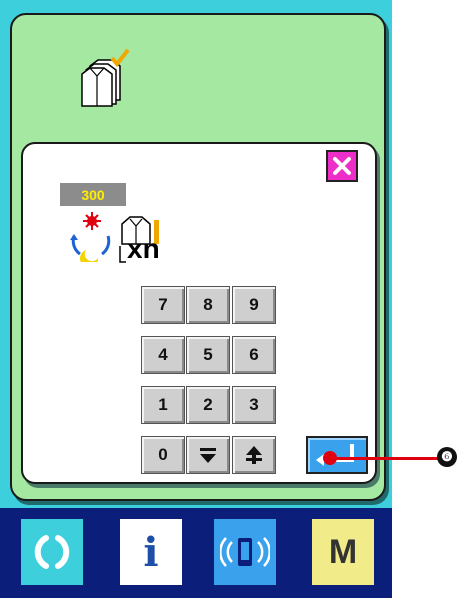  What do you see at coordinates (330, 458) in the screenshot?
I see `callout-dot` at bounding box center [330, 458].